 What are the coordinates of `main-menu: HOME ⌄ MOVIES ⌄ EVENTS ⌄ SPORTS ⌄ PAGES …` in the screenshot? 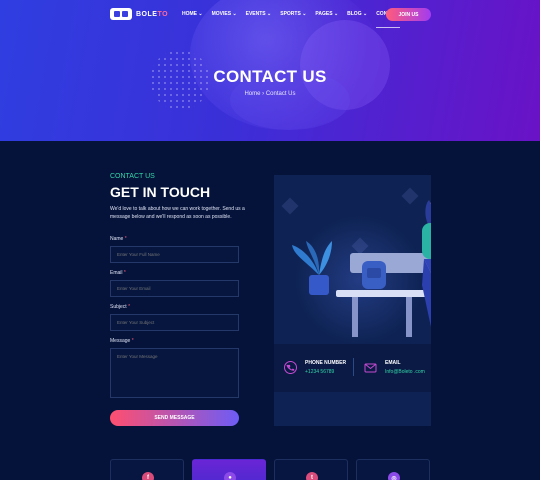 It's located at (291, 19).